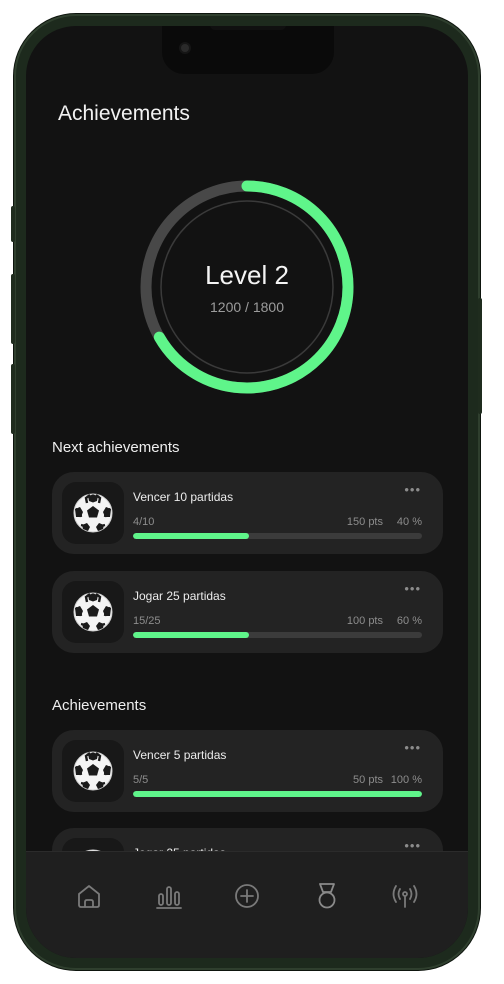  I want to click on achievement-name: Vencer 10 partidas, so click(183, 497).